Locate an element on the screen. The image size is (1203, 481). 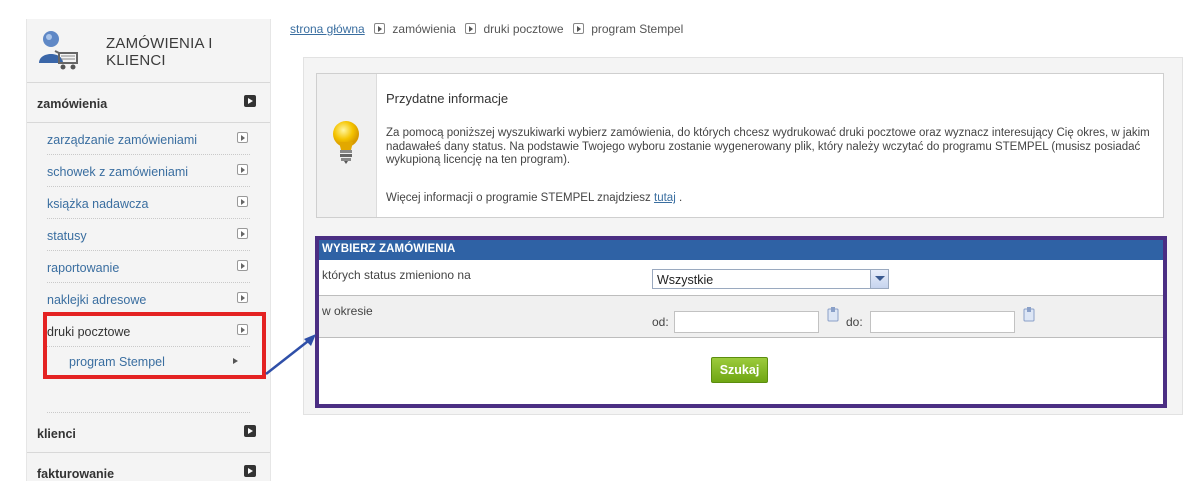
sidebar-title: ZAMÓWIENIA I KLIENCI is located at coordinates (159, 52).